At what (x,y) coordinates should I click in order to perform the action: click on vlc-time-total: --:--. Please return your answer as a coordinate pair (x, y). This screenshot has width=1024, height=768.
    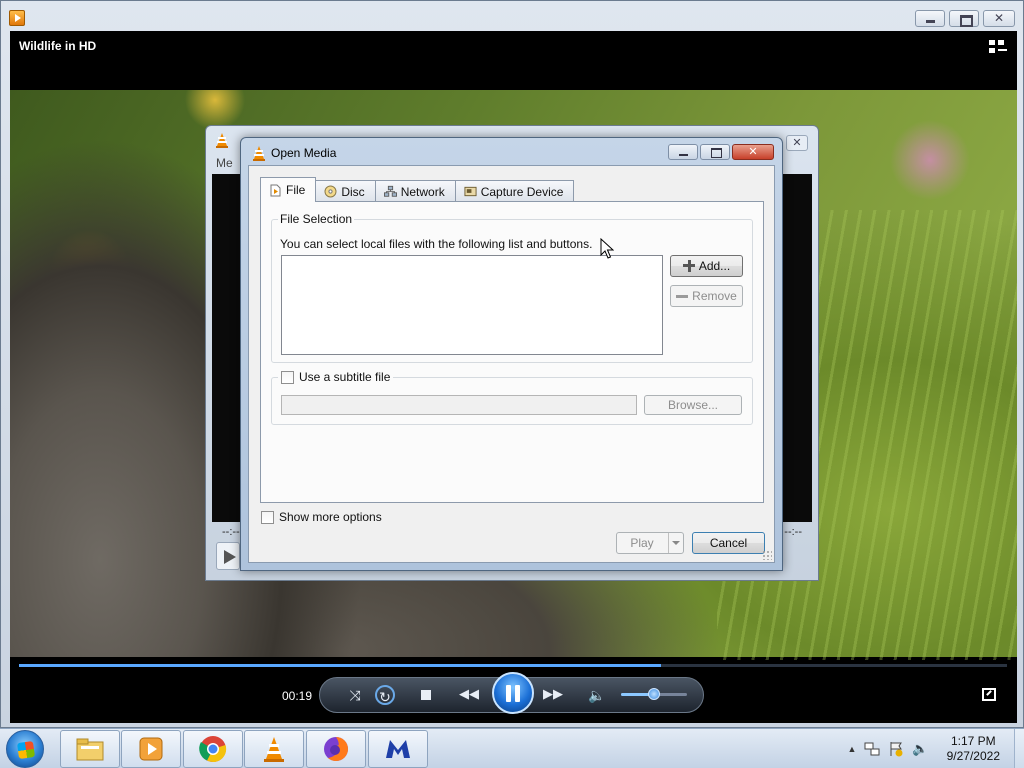
    Looking at the image, I should click on (793, 532).